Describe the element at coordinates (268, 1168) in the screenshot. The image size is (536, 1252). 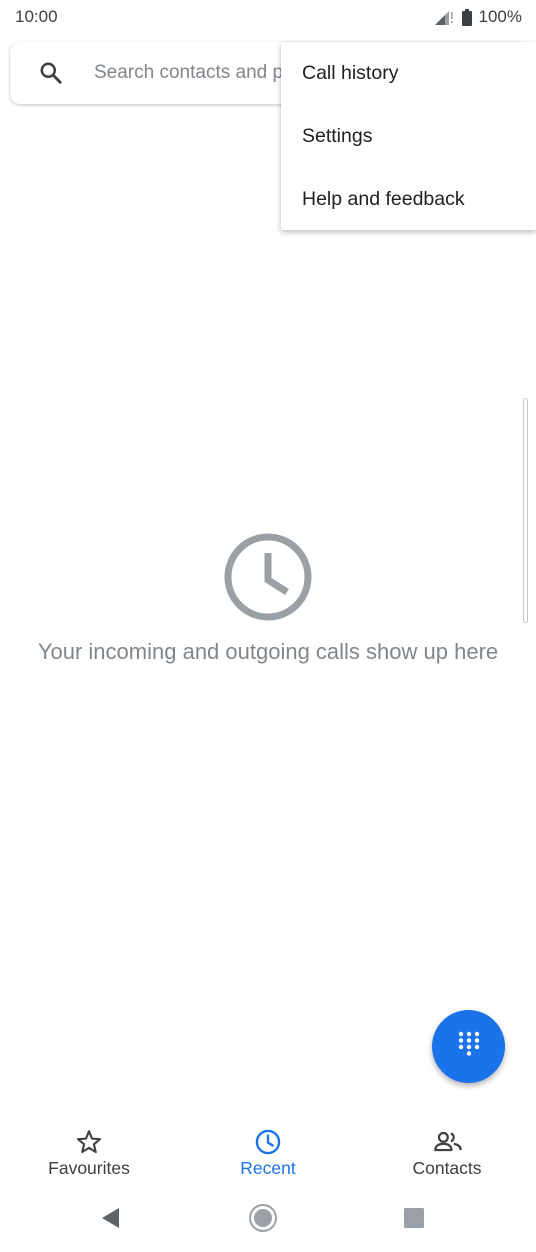
I see `tab-label: Recent` at that location.